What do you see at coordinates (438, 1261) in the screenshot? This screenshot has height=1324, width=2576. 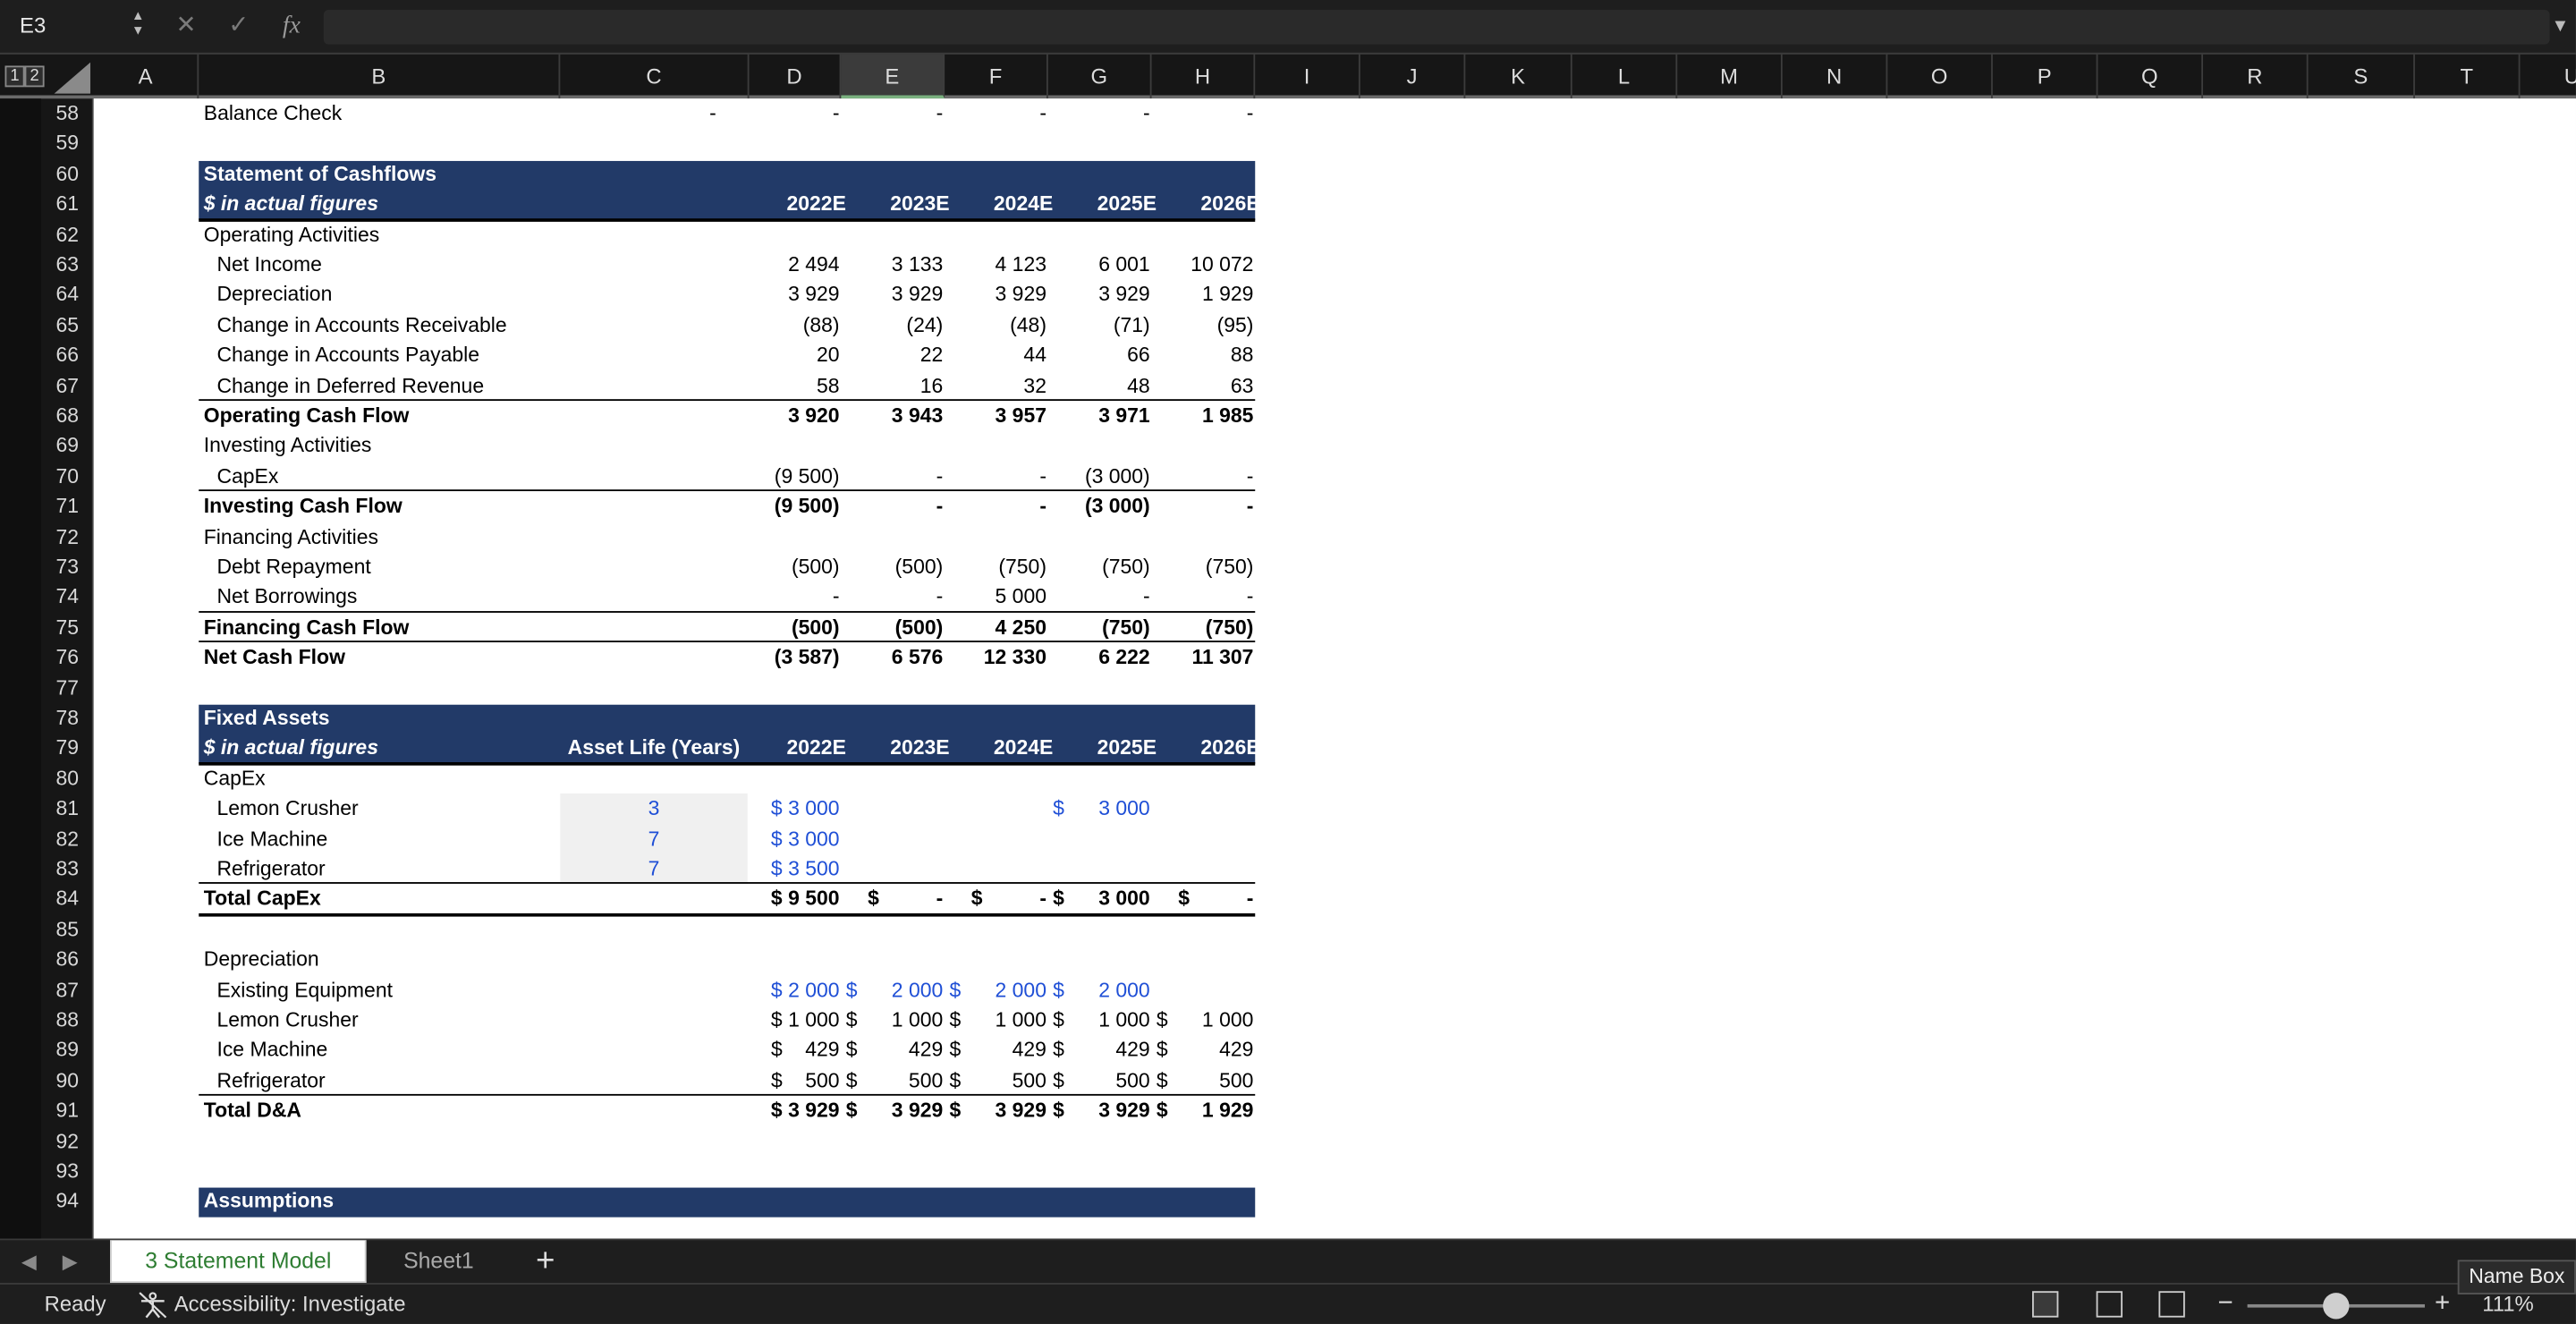 I see `tab-sheet1: Sheet1` at bounding box center [438, 1261].